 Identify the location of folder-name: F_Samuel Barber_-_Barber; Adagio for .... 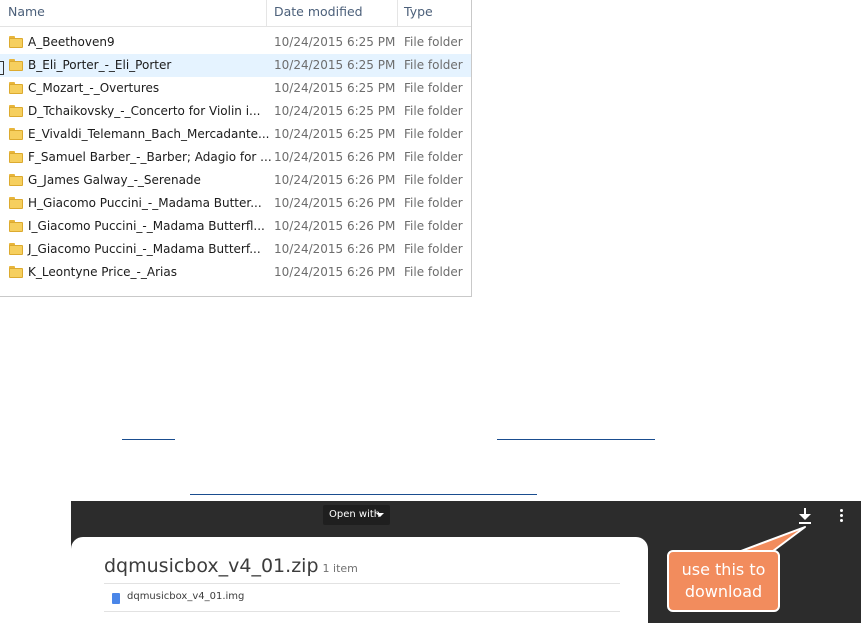
(150, 157).